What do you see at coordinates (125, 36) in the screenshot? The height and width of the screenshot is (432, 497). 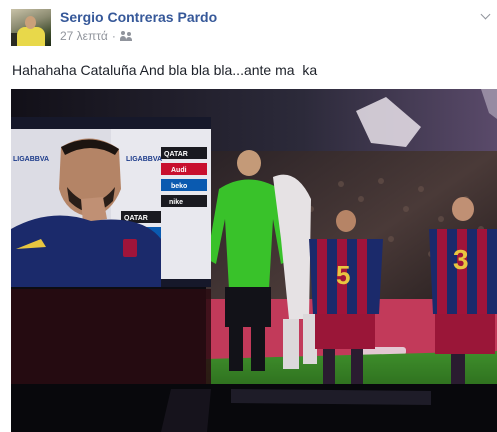 I see `friends-icon` at bounding box center [125, 36].